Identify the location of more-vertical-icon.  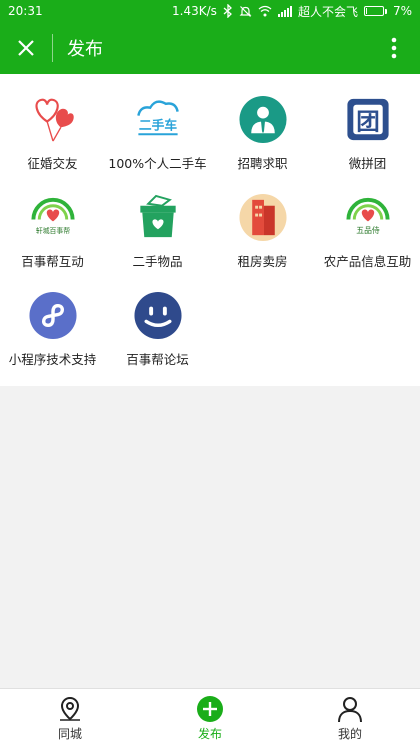
(394, 48).